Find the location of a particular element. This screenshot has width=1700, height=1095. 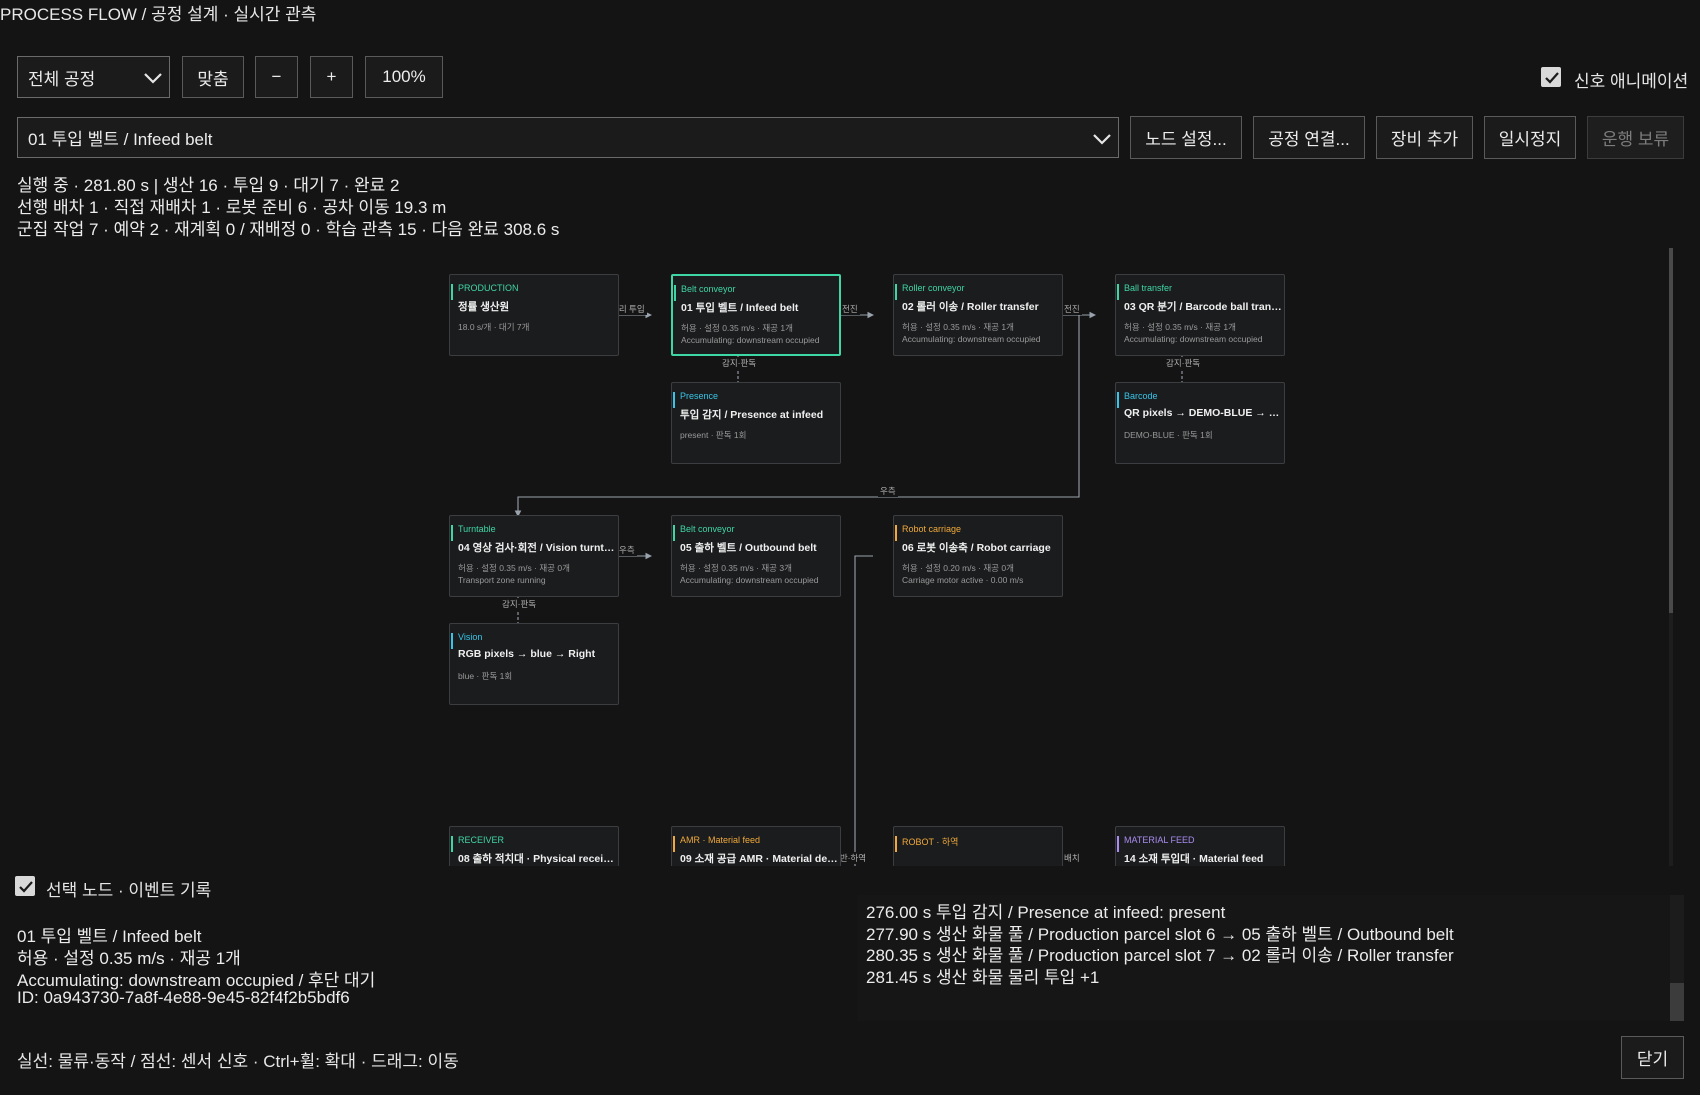

edge-label-right-1: 우측 is located at coordinates (888, 491).